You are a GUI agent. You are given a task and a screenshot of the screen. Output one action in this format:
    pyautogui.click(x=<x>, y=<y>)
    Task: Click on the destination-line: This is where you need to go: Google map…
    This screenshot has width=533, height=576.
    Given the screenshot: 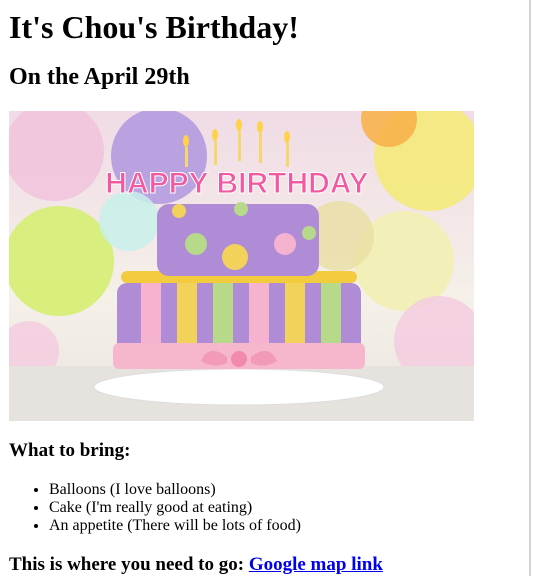 What is the action you would take?
    pyautogui.click(x=196, y=565)
    